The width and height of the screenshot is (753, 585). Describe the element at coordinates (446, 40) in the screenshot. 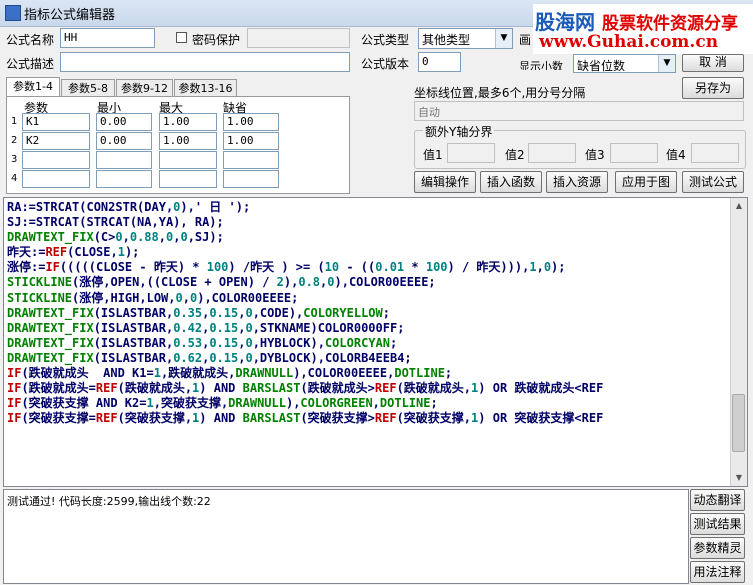

I see `type-select-value: 其他类型` at that location.